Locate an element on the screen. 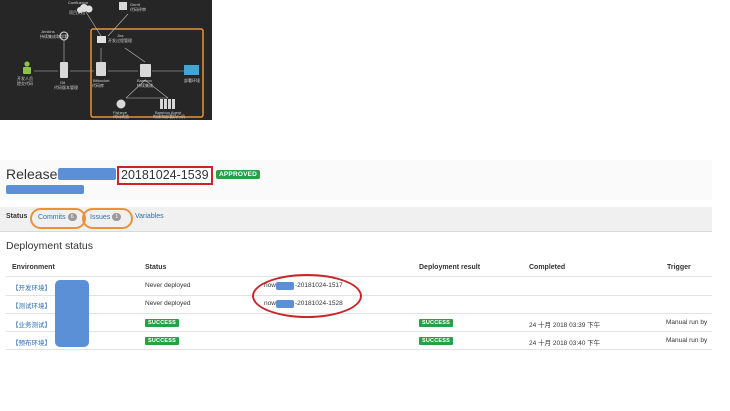 This screenshot has width=730, height=411. tab-status-label: Status is located at coordinates (17, 216).